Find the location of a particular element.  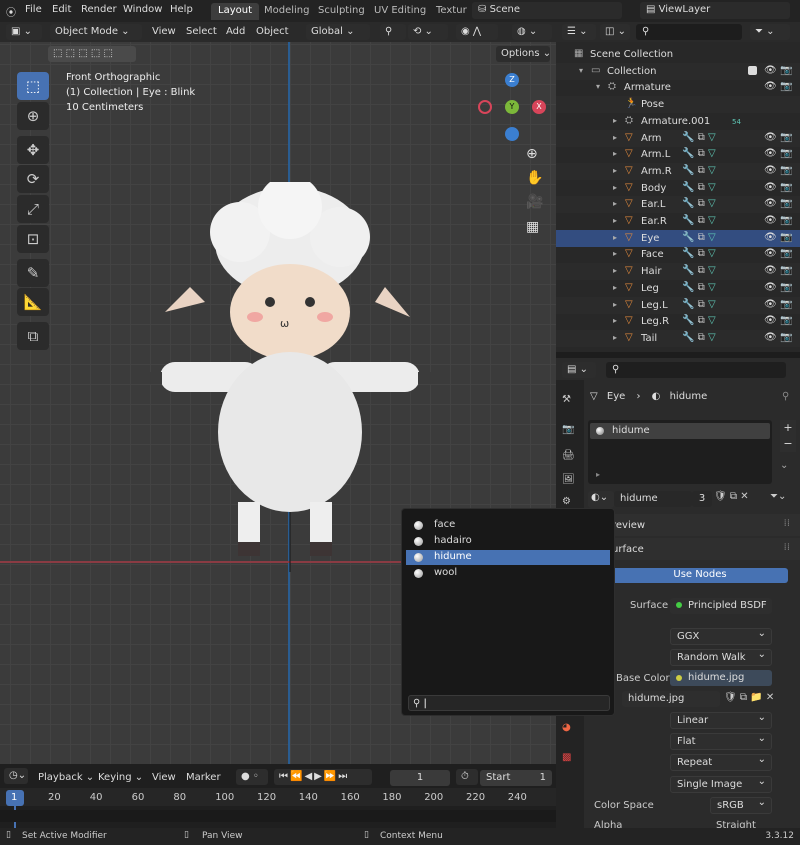

render-tab-icon: 📷 is located at coordinates (568, 429).